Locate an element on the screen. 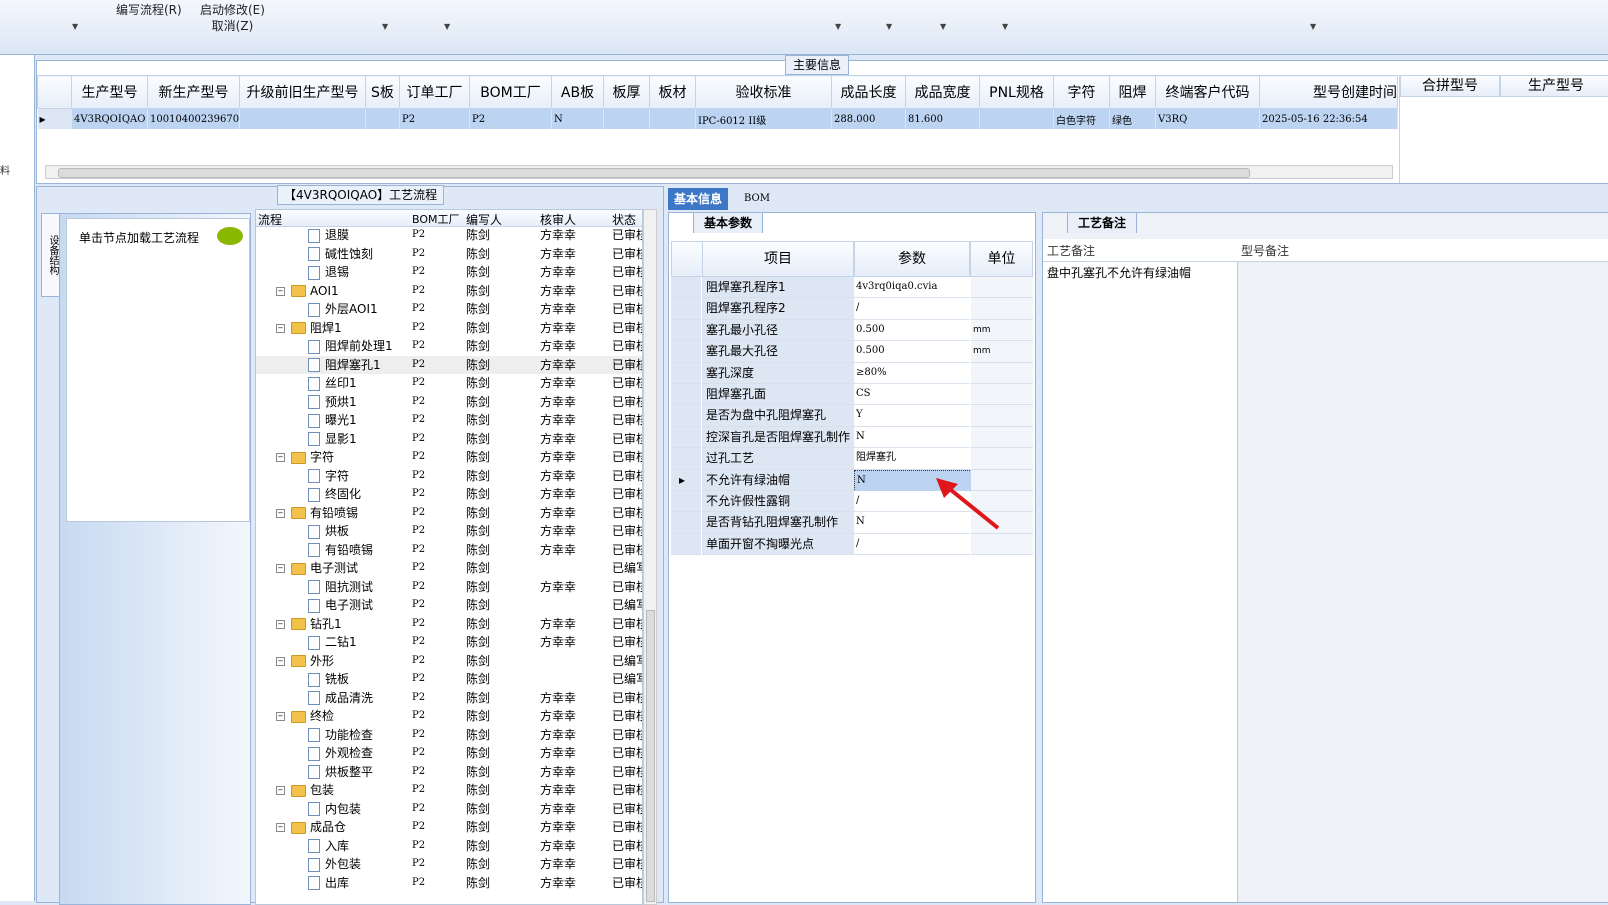 The image size is (1608, 905). tree-node-label: 显影1 is located at coordinates (332, 439).